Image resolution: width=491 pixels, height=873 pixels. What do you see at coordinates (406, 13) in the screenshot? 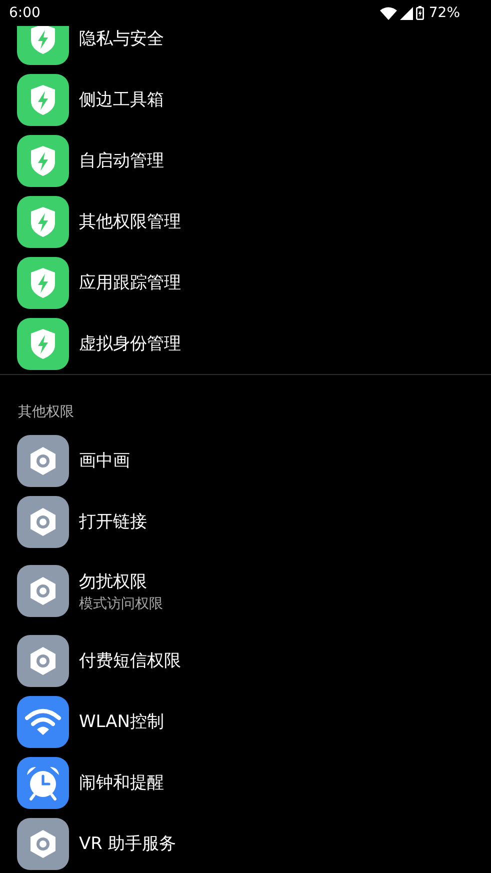
I see `cell-signal-icon` at bounding box center [406, 13].